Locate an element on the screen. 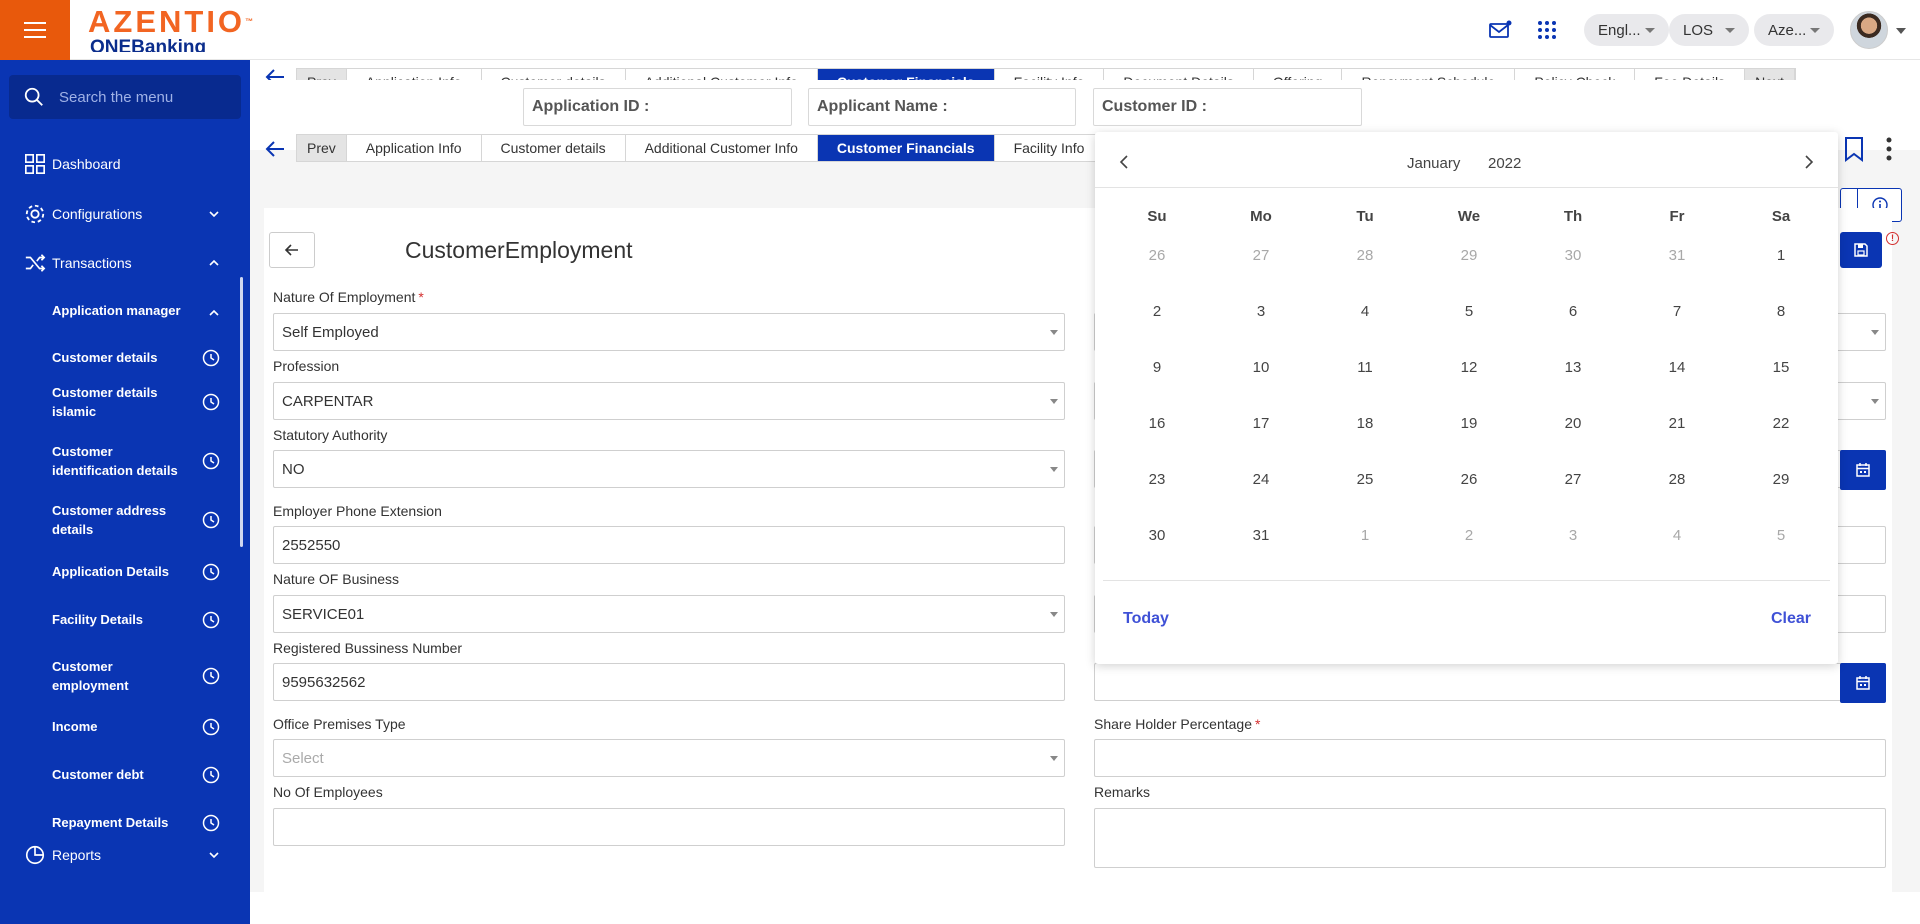  sidebar-item-customer-identification-details: Customer identification details is located at coordinates (142, 461).